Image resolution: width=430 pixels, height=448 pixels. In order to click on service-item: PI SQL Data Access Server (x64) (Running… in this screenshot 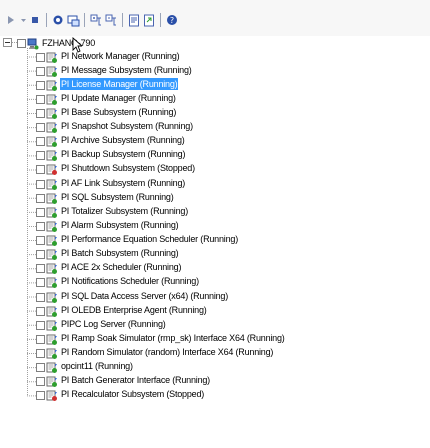, I will do `click(200, 297)`.